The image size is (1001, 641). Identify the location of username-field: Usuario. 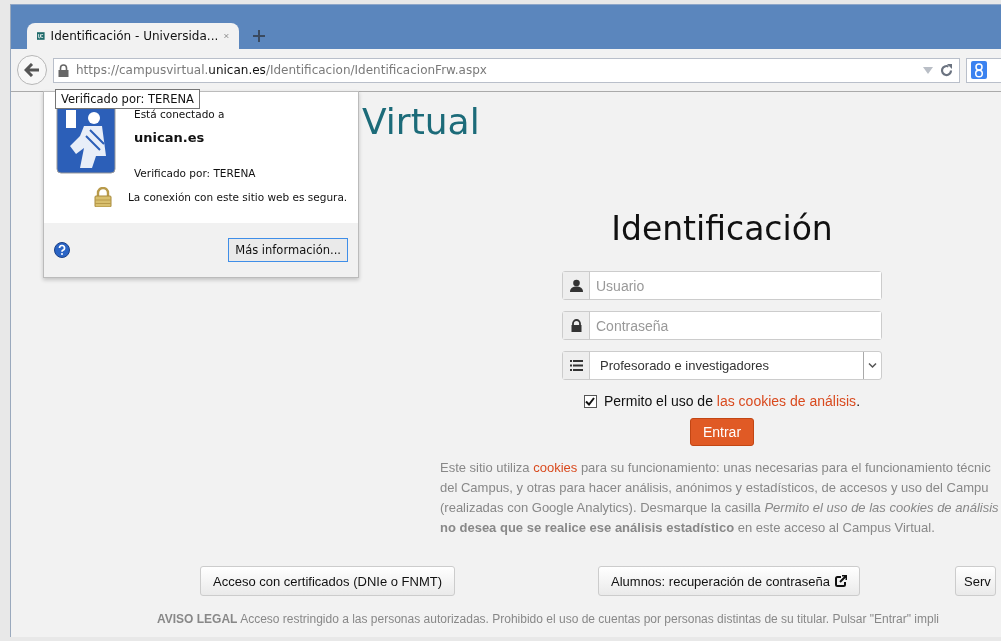
(722, 285).